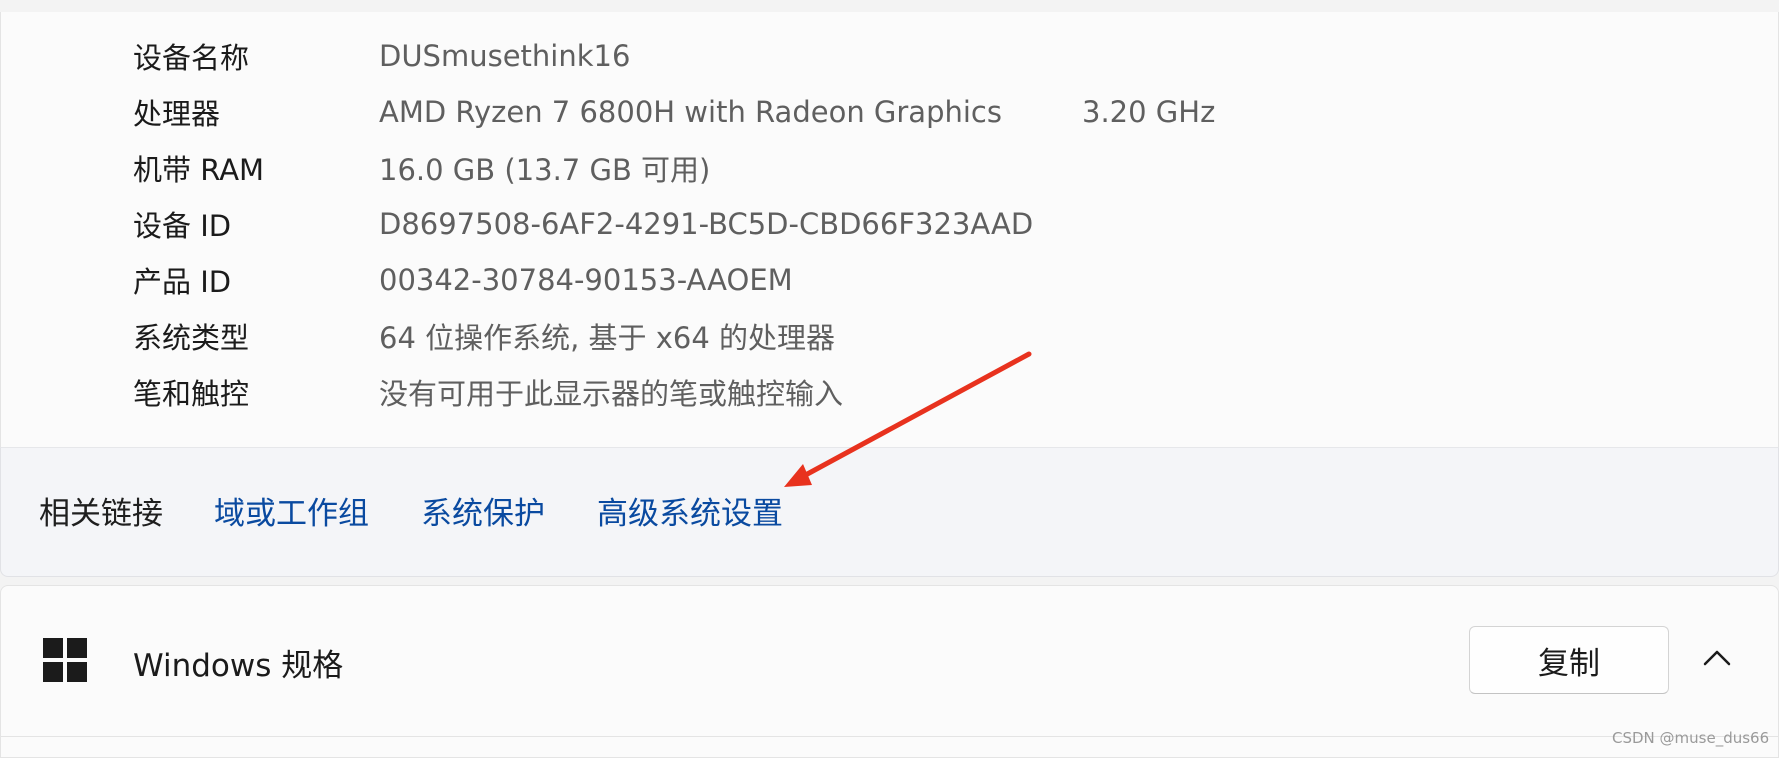  Describe the element at coordinates (65, 660) in the screenshot. I see `windows-logo-icon` at that location.